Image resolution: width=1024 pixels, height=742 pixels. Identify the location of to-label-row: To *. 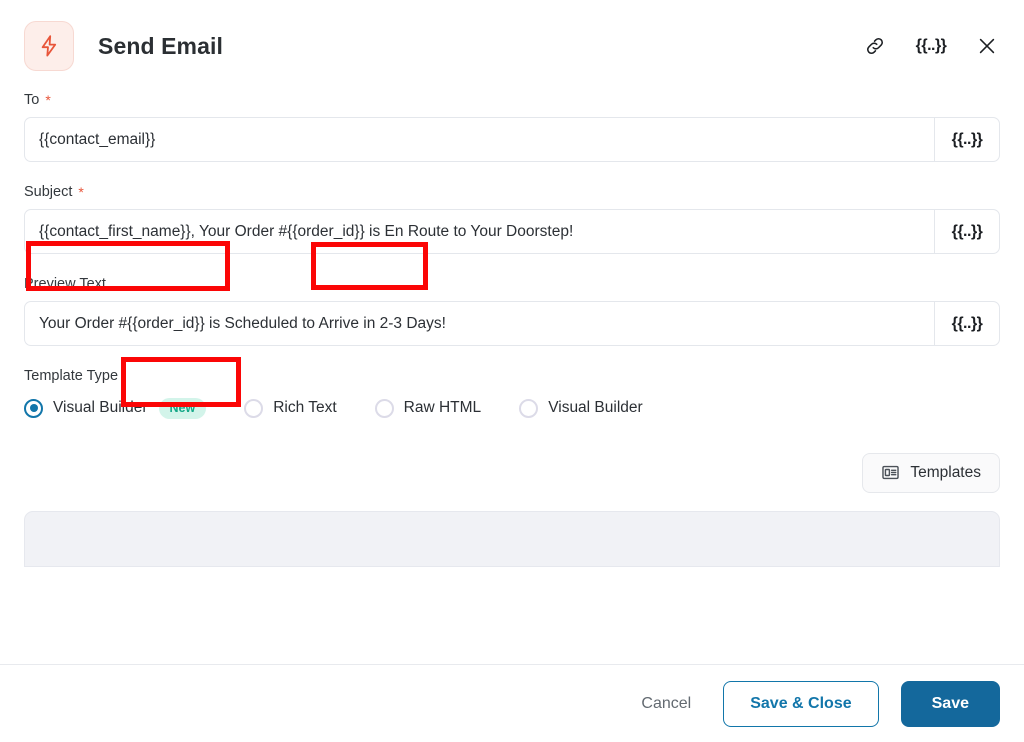
(512, 100).